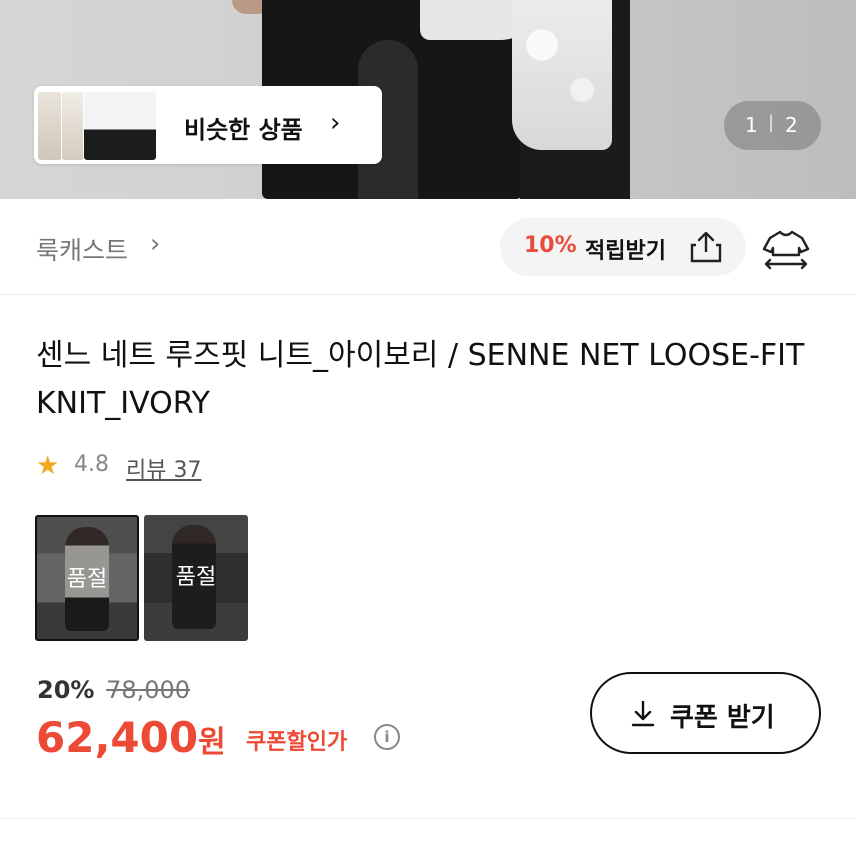  I want to click on download-icon, so click(643, 714).